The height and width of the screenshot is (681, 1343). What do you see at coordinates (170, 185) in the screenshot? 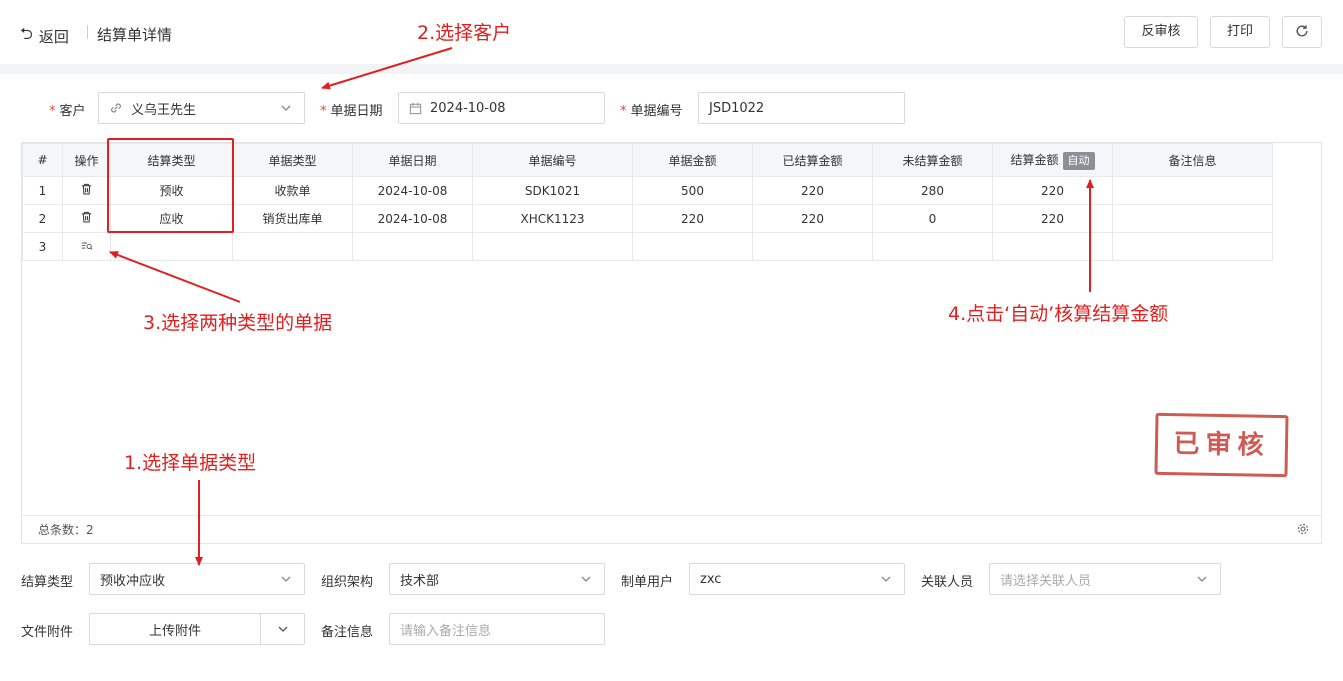
I see `settle-type-highlight-box` at bounding box center [170, 185].